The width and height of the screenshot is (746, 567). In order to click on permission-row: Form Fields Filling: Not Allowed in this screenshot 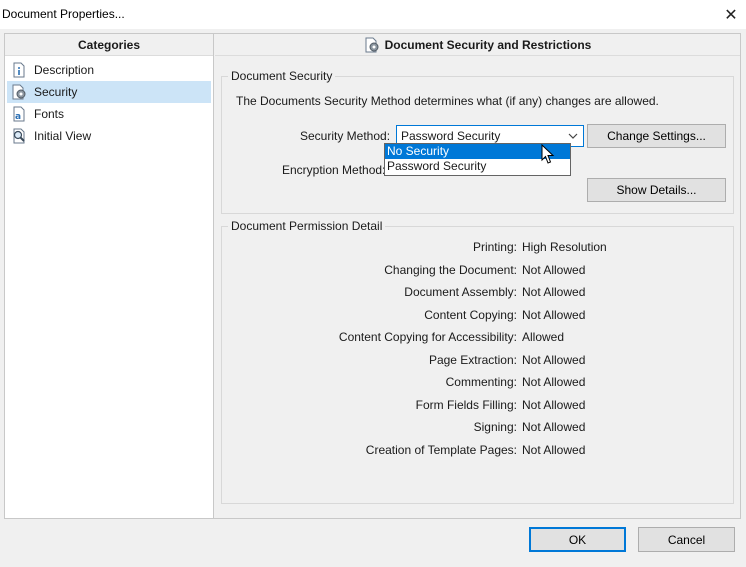, I will do `click(478, 407)`.